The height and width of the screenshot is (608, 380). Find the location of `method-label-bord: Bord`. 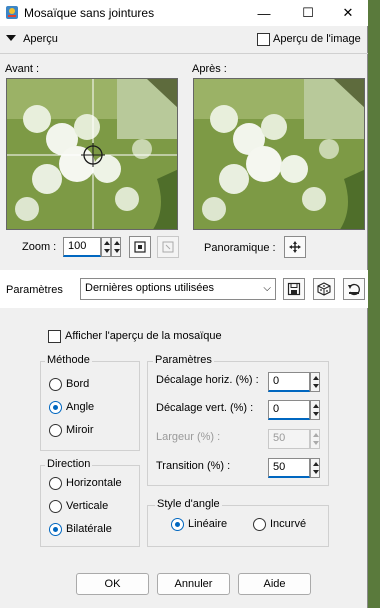

method-label-bord: Bord is located at coordinates (78, 384).